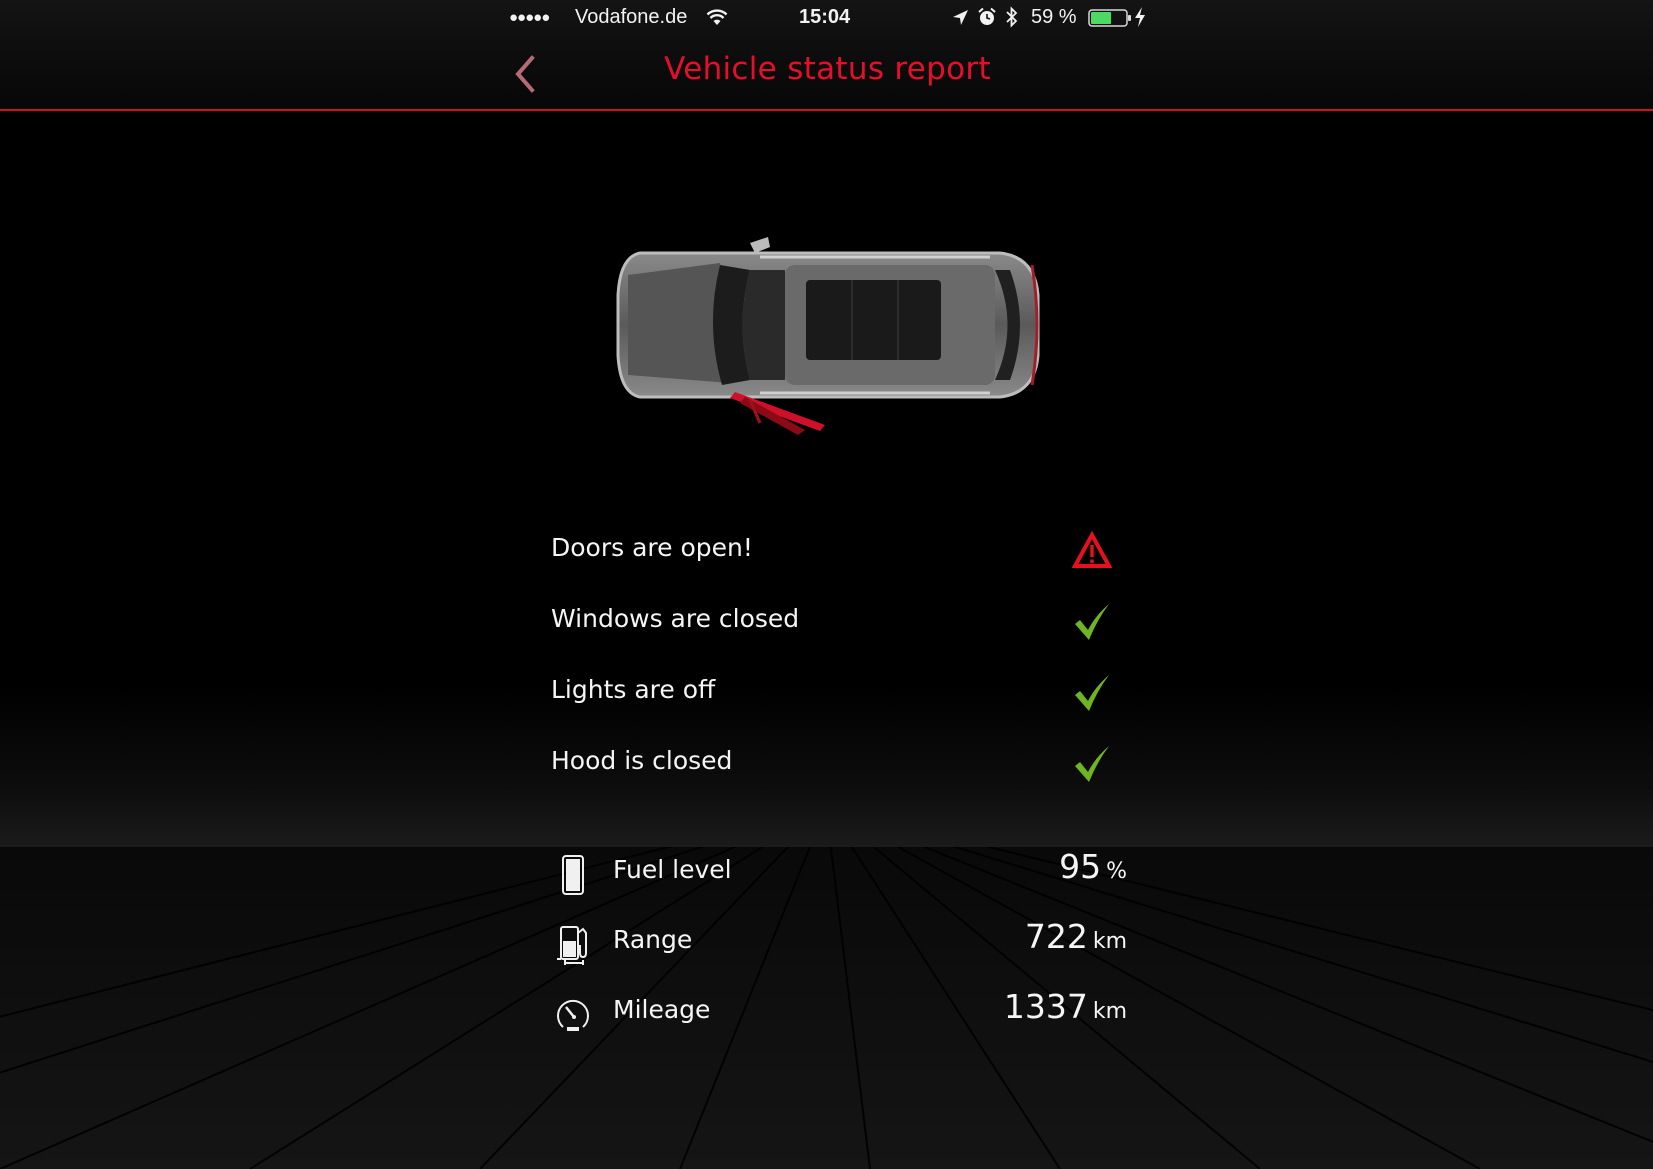  I want to click on status-item-lights: Lights are off, so click(836, 704).